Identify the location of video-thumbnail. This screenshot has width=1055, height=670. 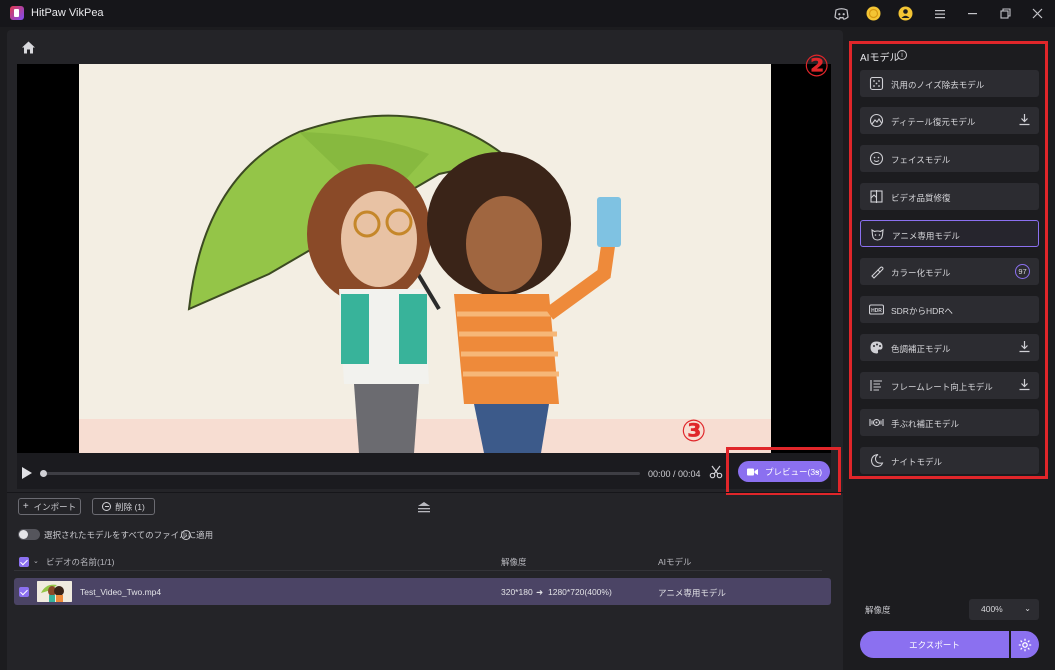
(54, 591).